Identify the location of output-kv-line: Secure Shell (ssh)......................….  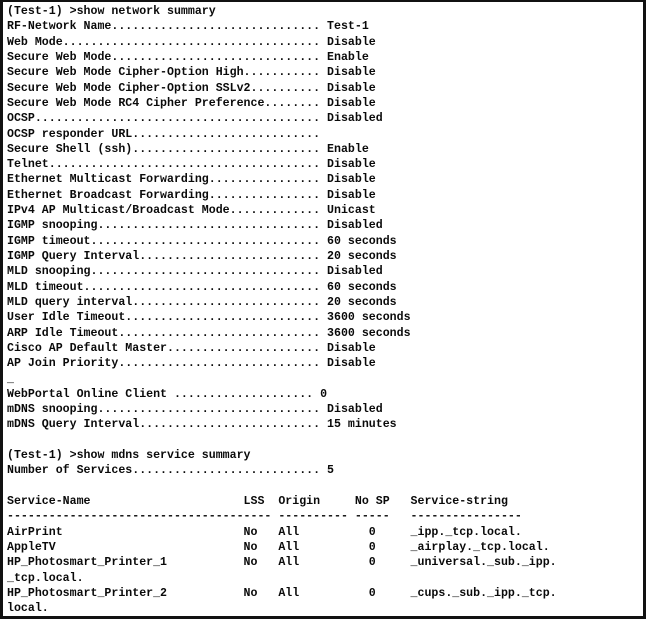
(188, 149).